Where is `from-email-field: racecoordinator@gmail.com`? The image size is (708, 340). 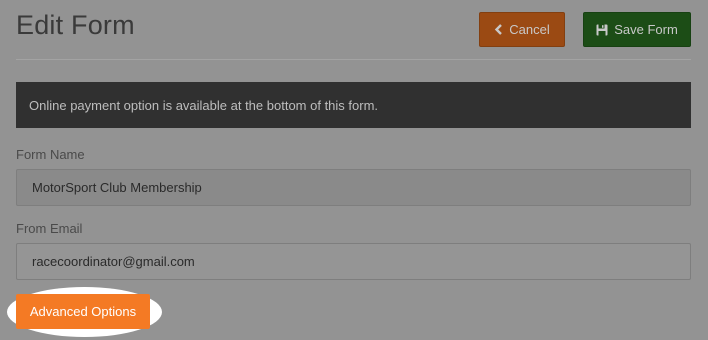
from-email-field: racecoordinator@gmail.com is located at coordinates (353, 261).